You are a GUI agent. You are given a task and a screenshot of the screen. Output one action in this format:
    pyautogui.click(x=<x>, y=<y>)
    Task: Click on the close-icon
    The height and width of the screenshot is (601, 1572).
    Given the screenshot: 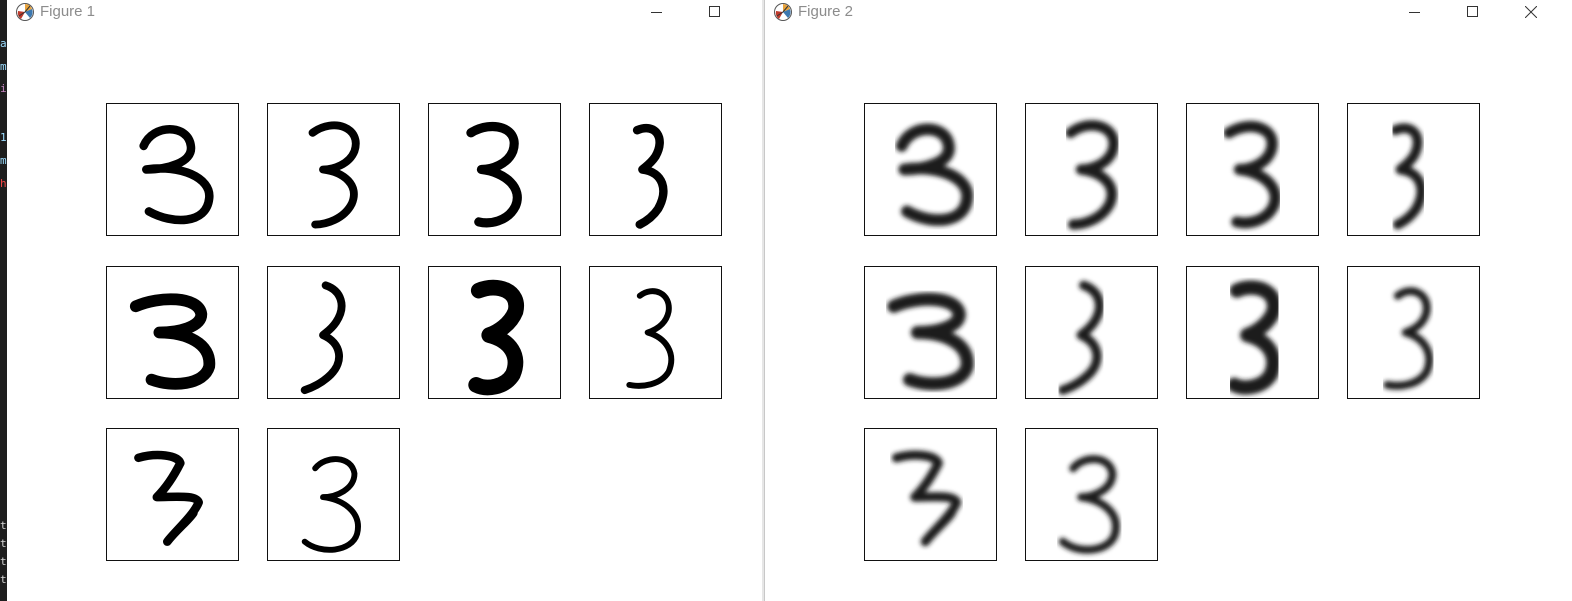 What is the action you would take?
    pyautogui.click(x=1531, y=12)
    